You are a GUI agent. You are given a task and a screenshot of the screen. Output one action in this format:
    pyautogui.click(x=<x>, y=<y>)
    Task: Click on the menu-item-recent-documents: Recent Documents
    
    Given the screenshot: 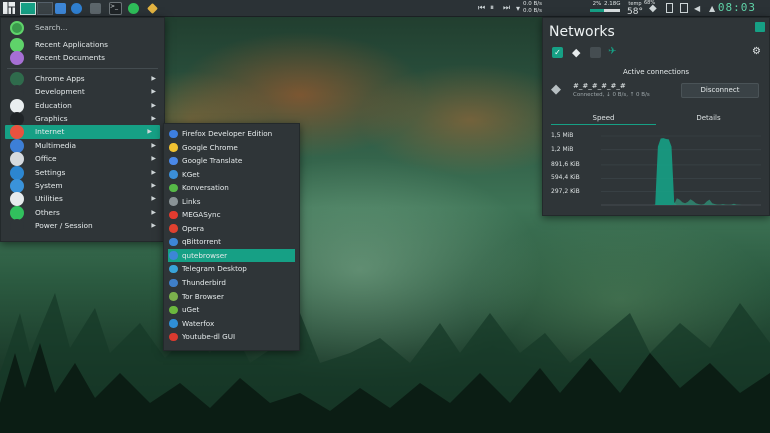 What is the action you would take?
    pyautogui.click(x=82, y=58)
    